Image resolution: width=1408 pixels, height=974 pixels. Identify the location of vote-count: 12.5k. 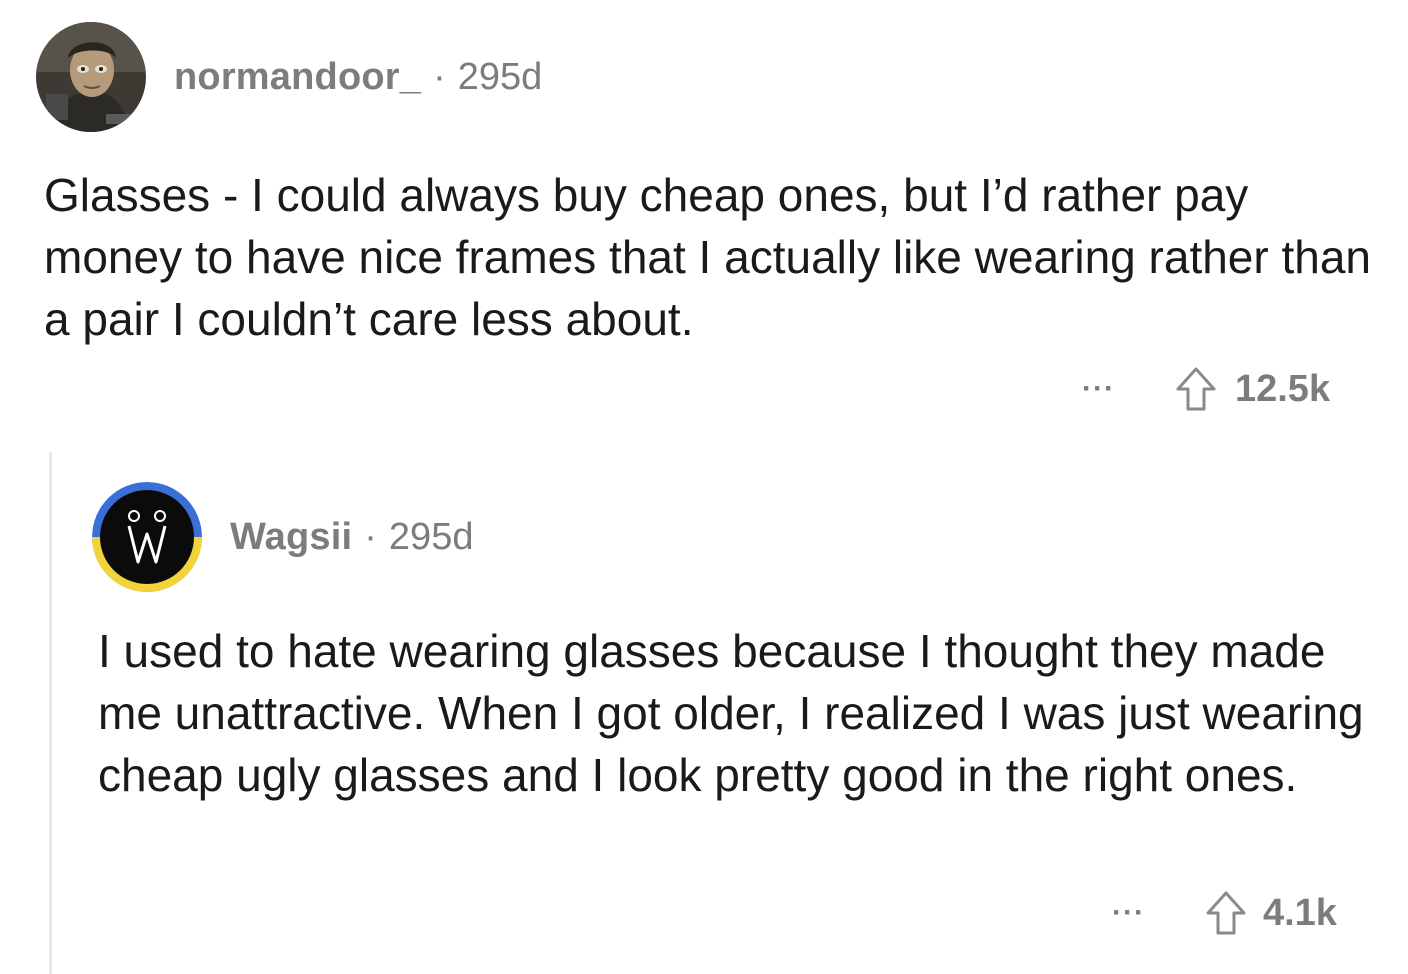
(1282, 388).